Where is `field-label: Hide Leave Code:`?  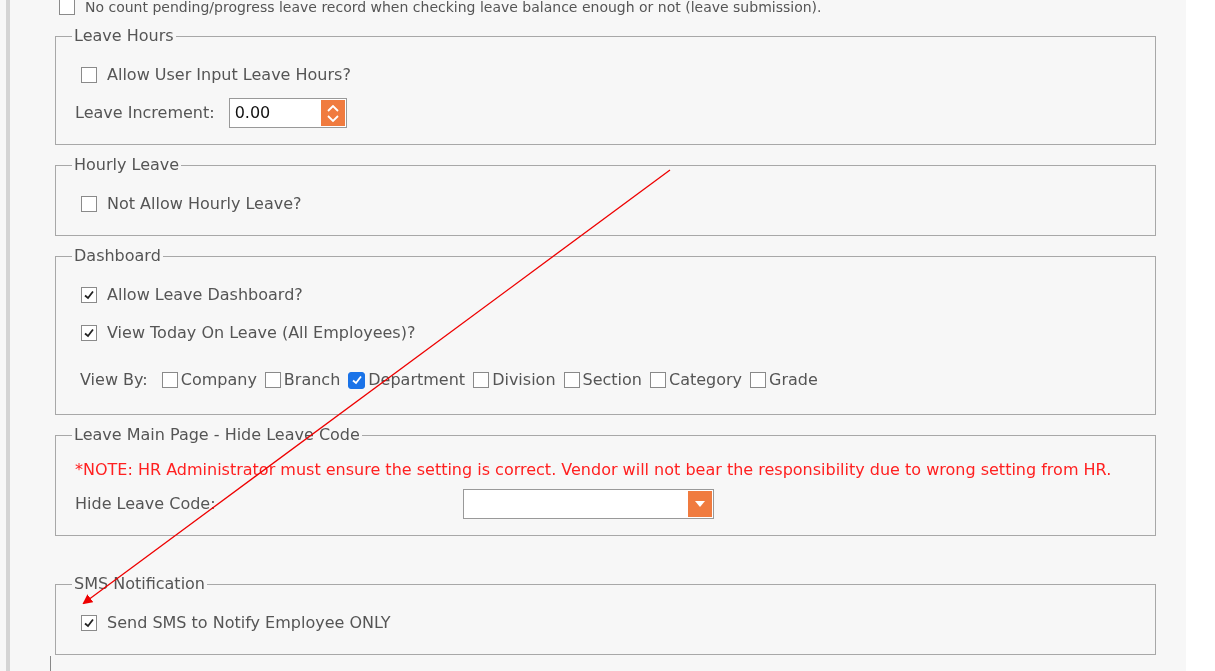
field-label: Hide Leave Code: is located at coordinates (146, 504).